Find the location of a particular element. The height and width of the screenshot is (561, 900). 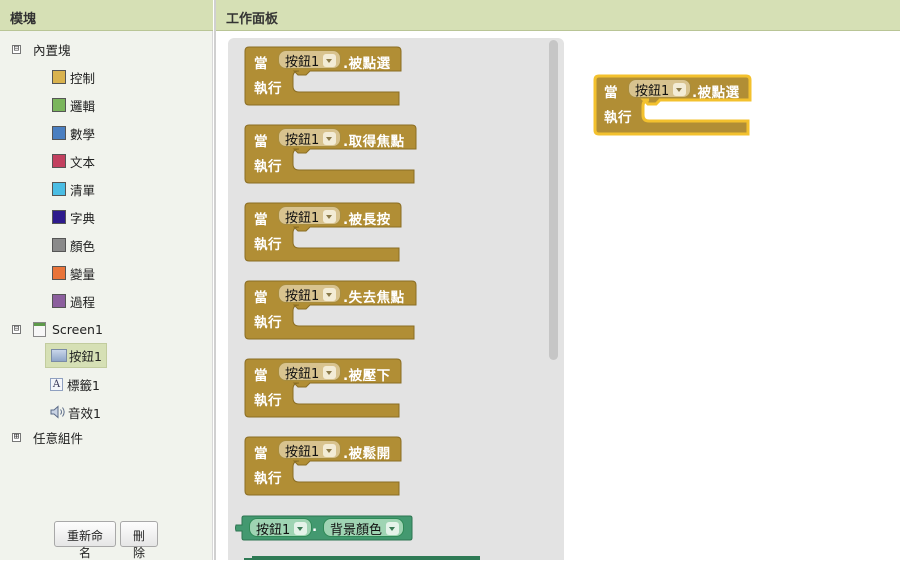

category-text: 文本 is located at coordinates (73, 161).